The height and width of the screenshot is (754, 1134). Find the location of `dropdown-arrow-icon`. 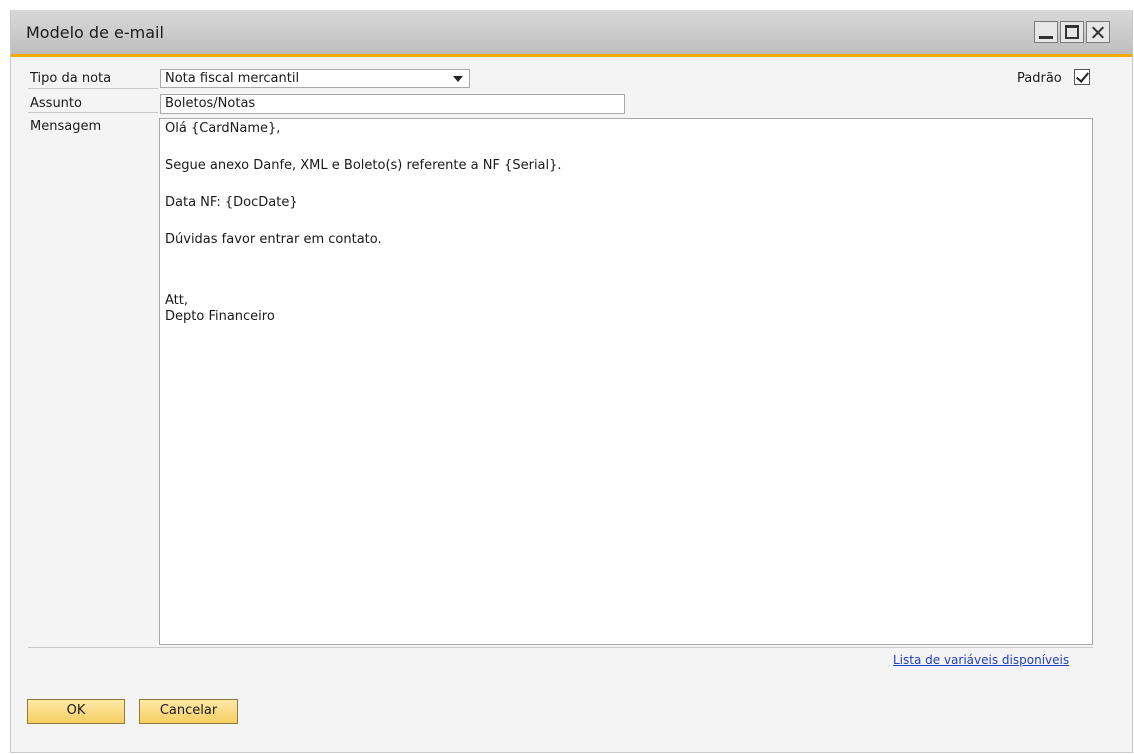

dropdown-arrow-icon is located at coordinates (458, 79).